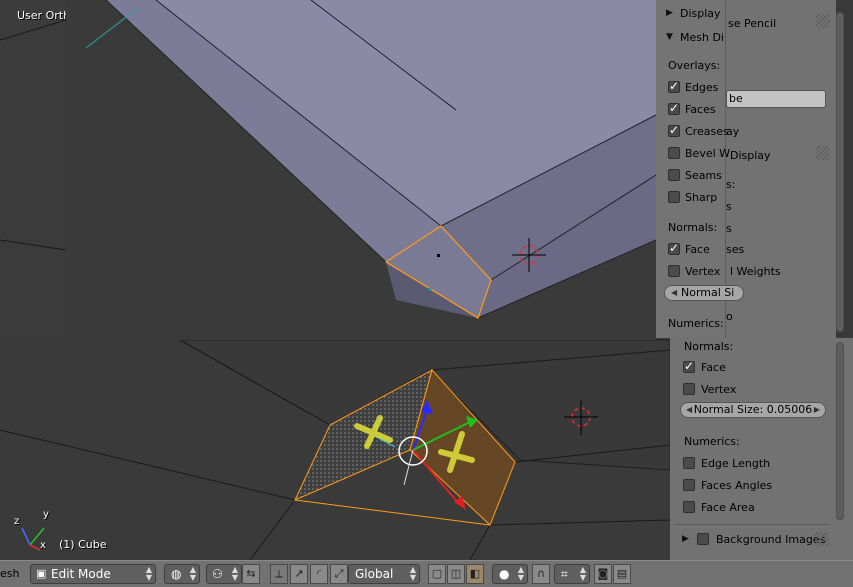  I want to click on name-field: be, so click(776, 99).